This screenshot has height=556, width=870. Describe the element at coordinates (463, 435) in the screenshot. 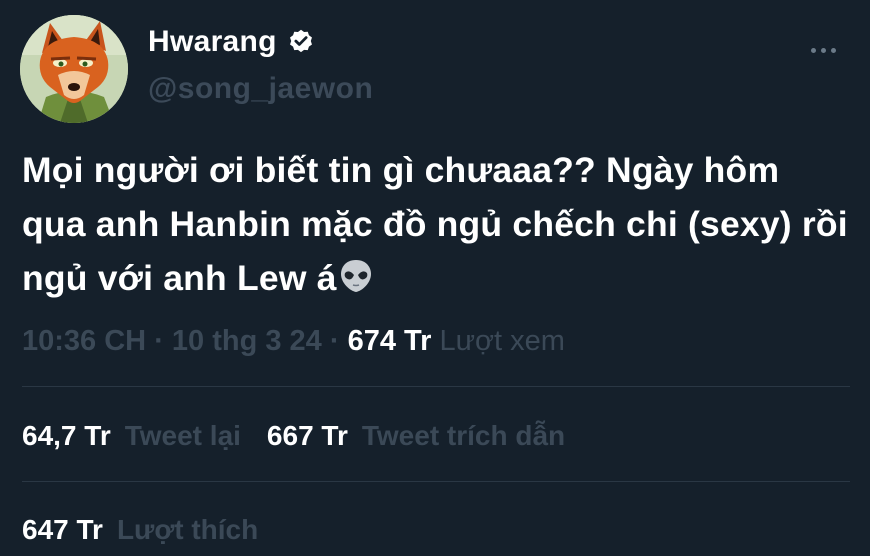

I see `quotes-label: Tweet trích dẫn` at that location.